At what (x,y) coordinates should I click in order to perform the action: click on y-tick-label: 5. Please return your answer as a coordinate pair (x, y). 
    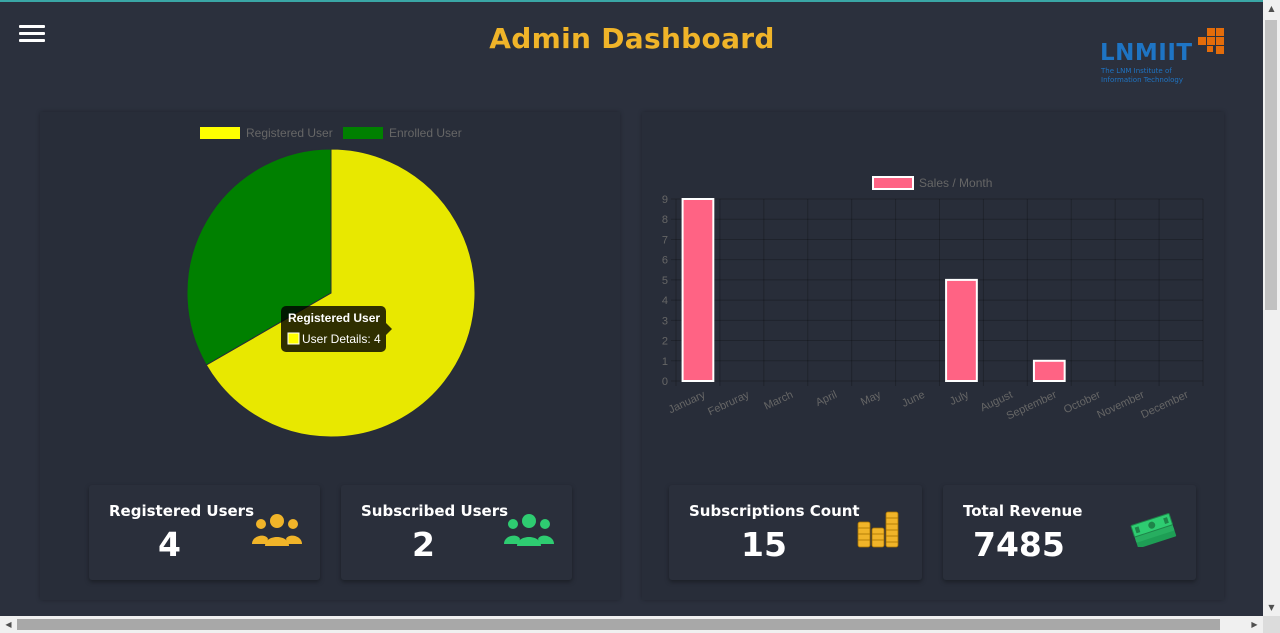
    Looking at the image, I should click on (665, 281).